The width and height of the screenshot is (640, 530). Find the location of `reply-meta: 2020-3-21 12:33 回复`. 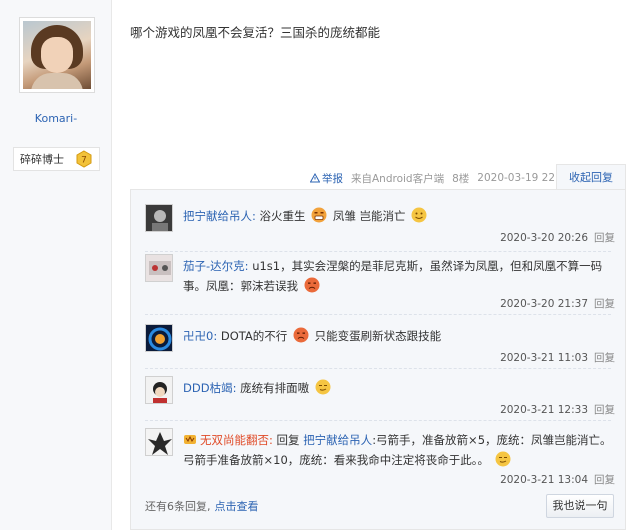

reply-meta: 2020-3-21 12:33 回复 is located at coordinates (557, 409).